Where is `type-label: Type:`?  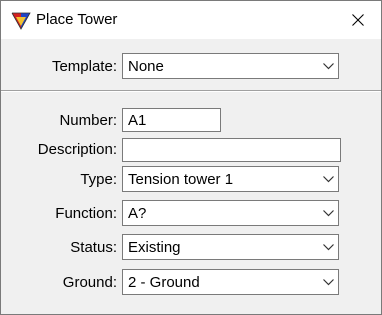
type-label: Type: is located at coordinates (98, 179).